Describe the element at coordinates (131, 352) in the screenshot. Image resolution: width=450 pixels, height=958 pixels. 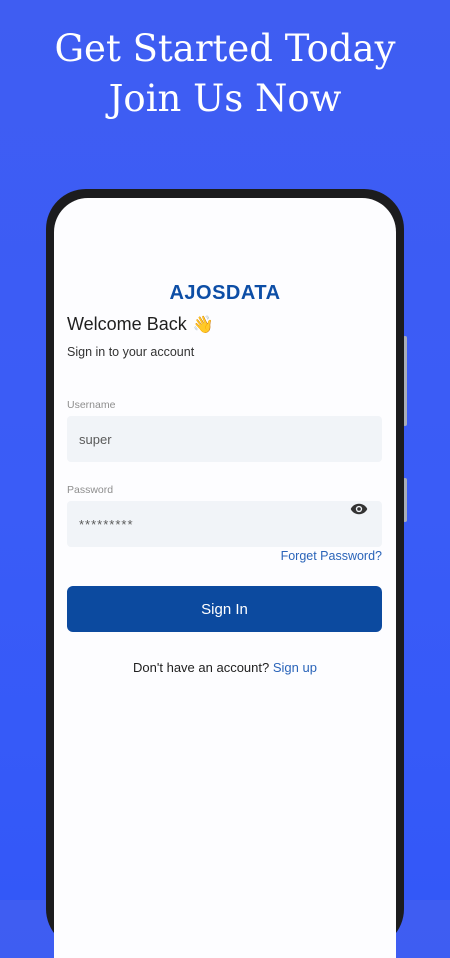
I see `signin-subtitle: Sign in to your account` at that location.